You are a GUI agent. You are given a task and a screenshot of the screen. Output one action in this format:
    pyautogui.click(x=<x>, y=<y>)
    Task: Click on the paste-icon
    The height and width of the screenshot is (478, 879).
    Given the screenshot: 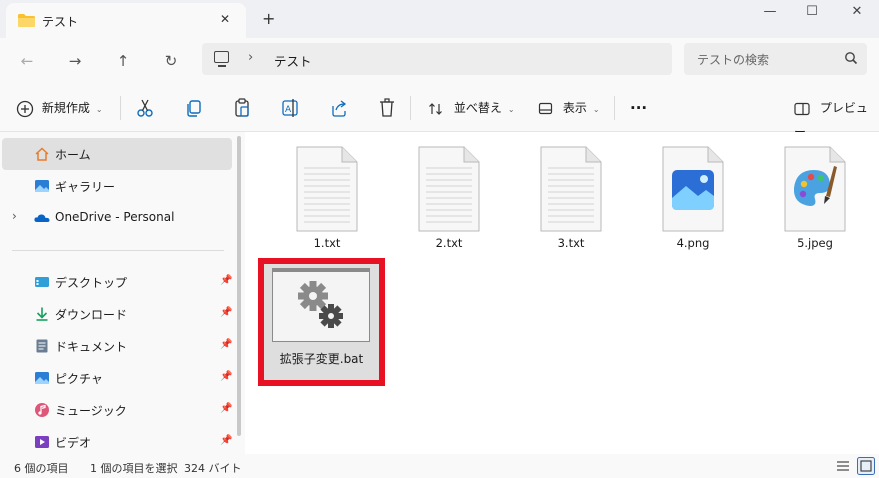 What is the action you would take?
    pyautogui.click(x=242, y=108)
    